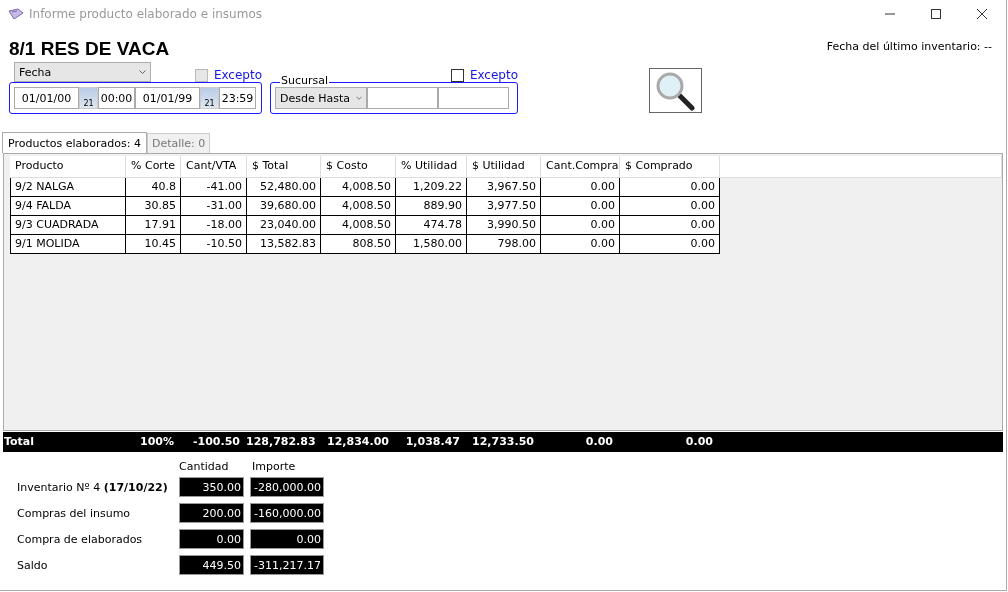 The height and width of the screenshot is (592, 1008). What do you see at coordinates (16, 14) in the screenshot?
I see `app-icon` at bounding box center [16, 14].